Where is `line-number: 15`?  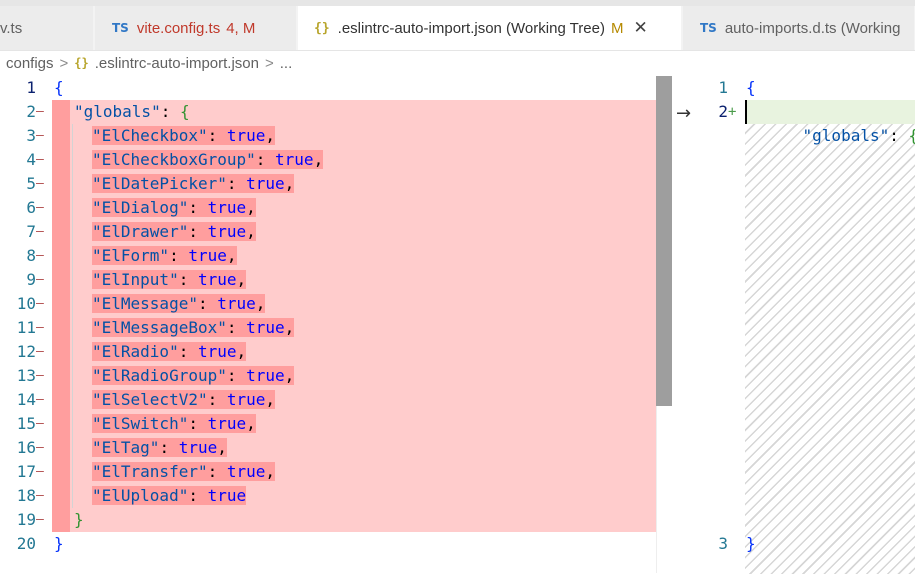
line-number: 15 is located at coordinates (26, 423).